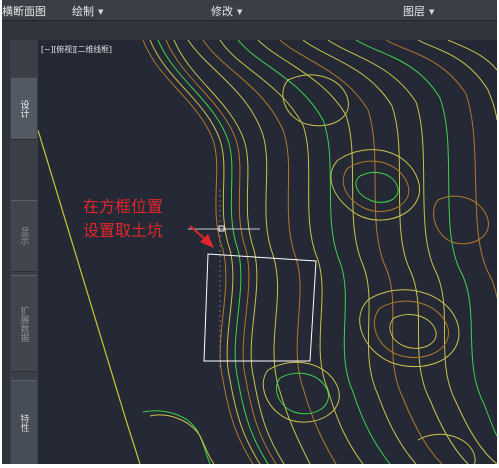 The image size is (499, 468). I want to click on menu-bar: 横断面图 绘制 ▼ 修改 ▼ 图层 ▼, so click(249, 10).